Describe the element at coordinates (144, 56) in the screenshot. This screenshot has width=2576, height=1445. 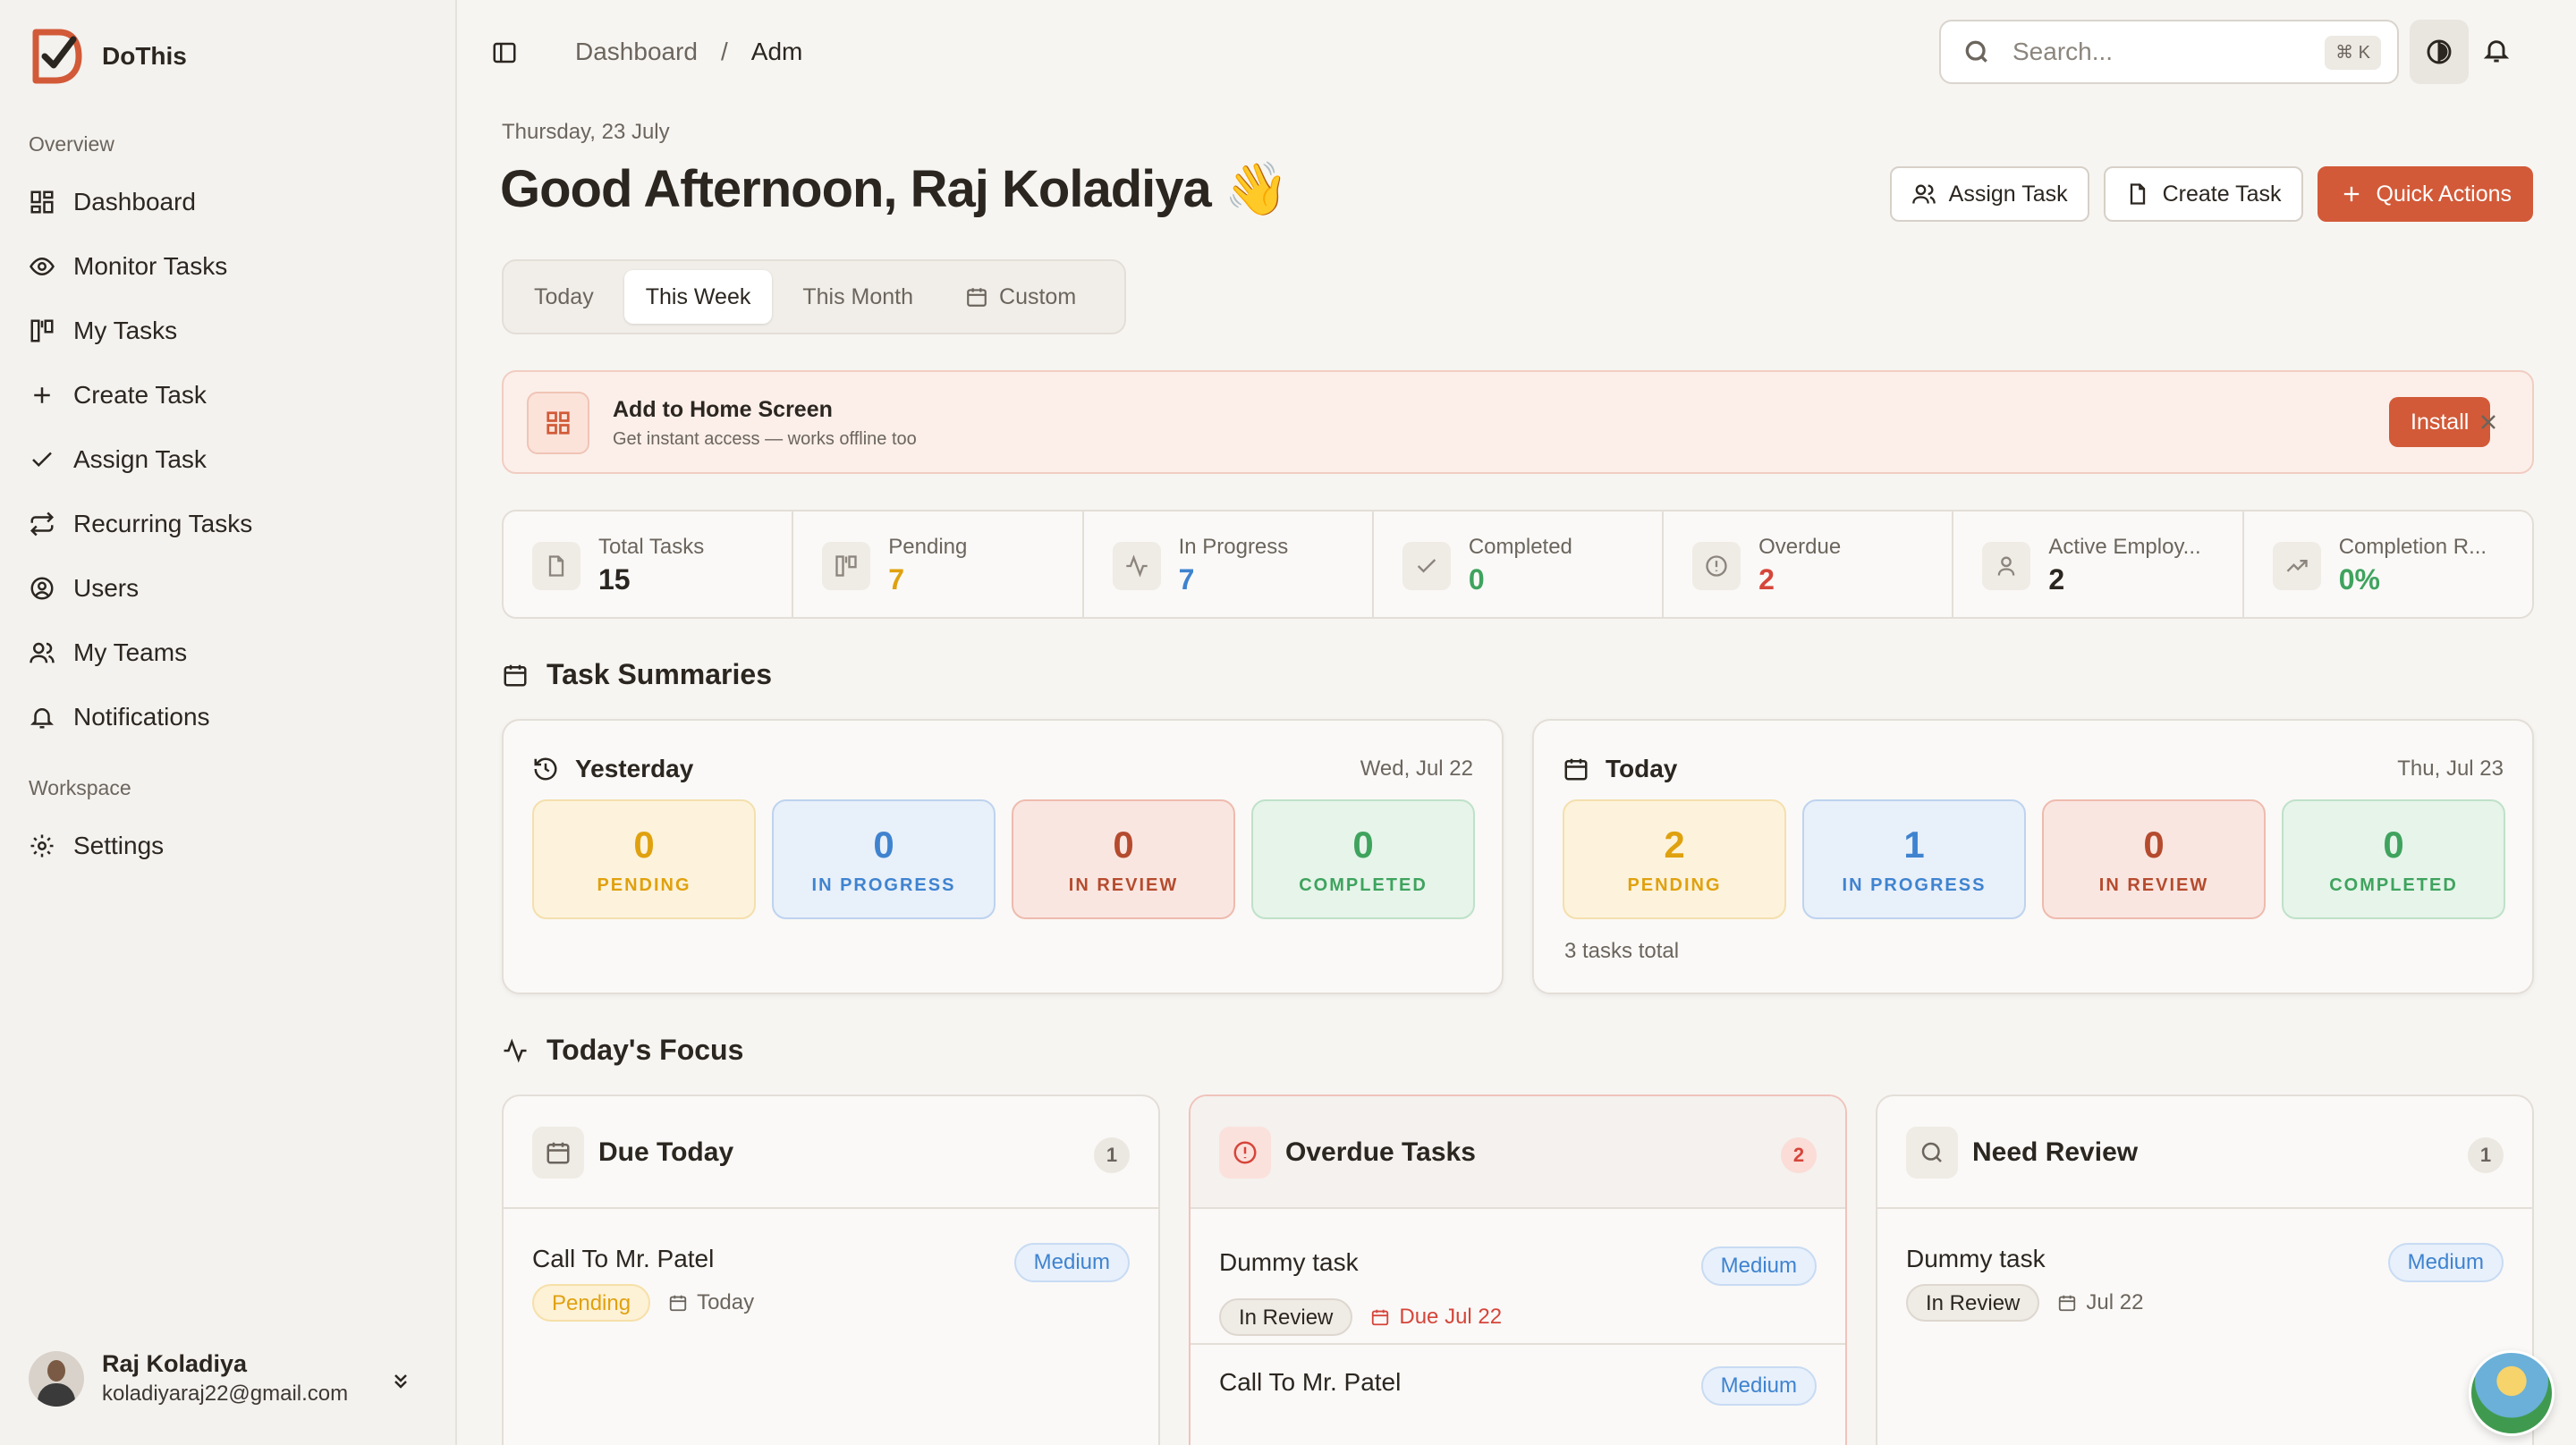
I see `brand-name: DoThis` at that location.